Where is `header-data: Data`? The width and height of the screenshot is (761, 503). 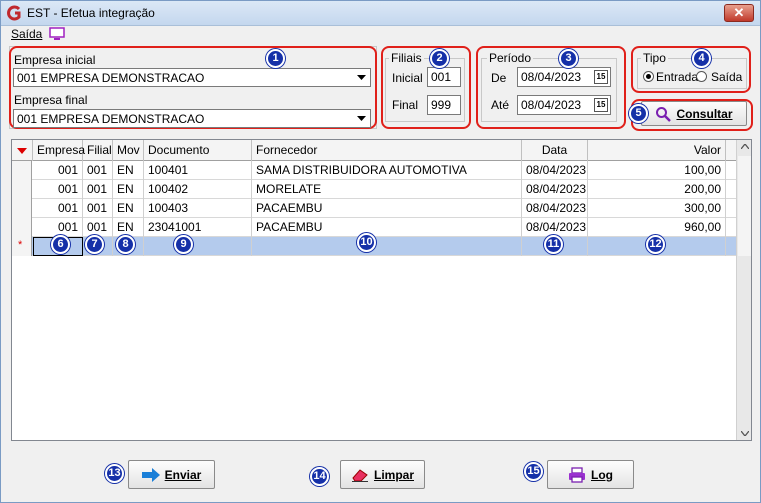
header-data: Data is located at coordinates (555, 150).